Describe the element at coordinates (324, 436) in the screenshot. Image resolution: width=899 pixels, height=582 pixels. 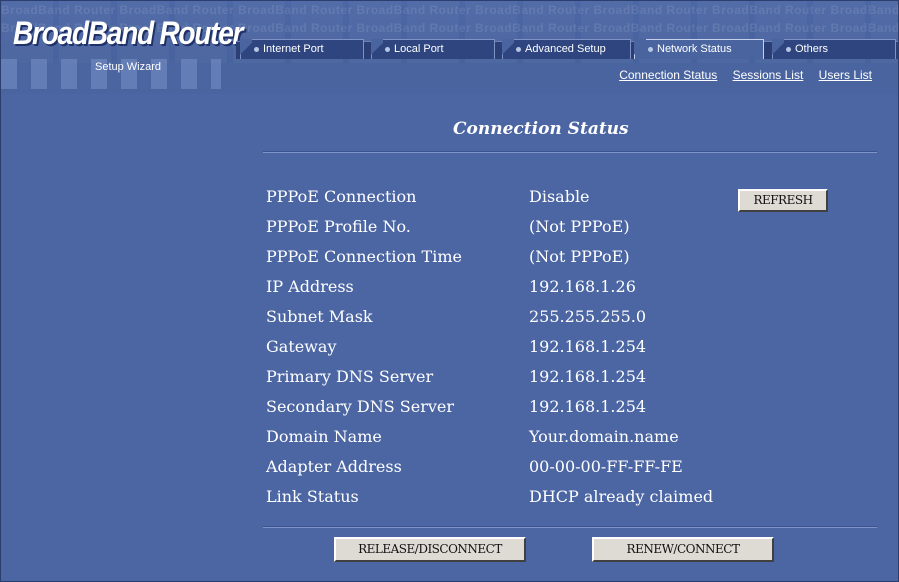
I see `status-label: Domain Name` at that location.